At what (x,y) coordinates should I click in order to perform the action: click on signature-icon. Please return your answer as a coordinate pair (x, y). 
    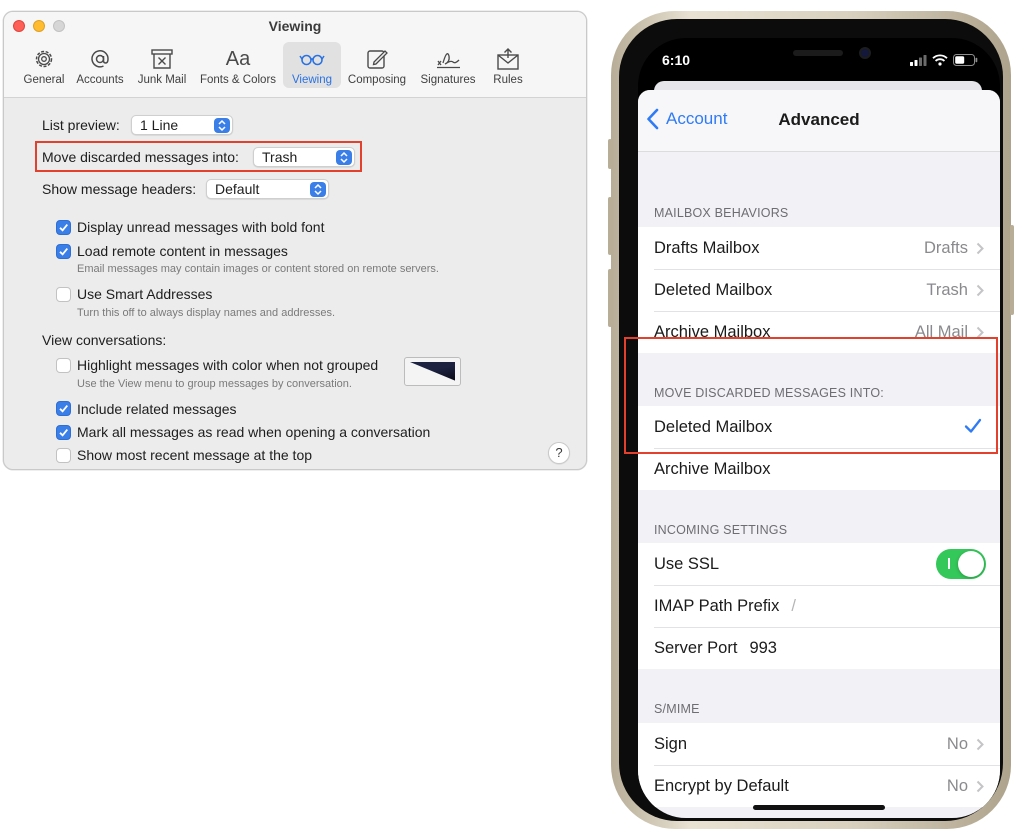
    Looking at the image, I should click on (448, 61).